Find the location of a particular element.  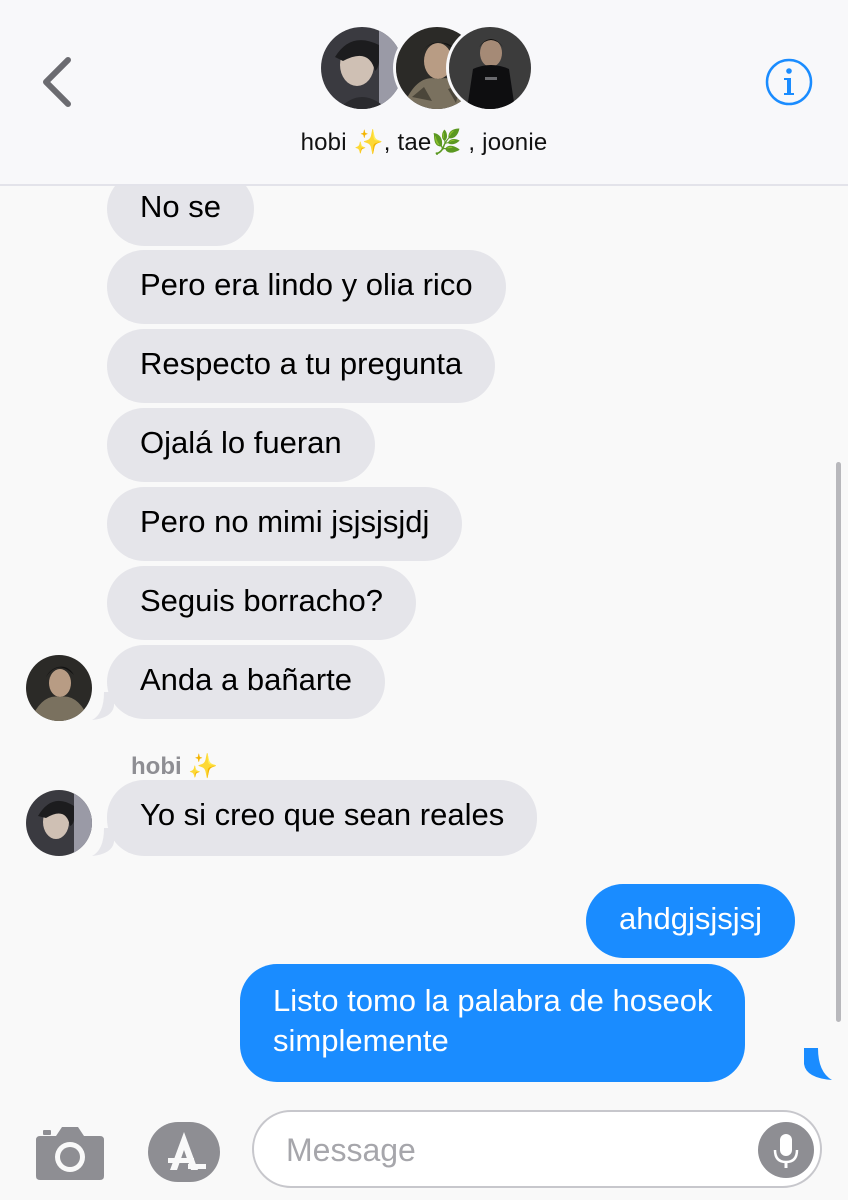

message-input is located at coordinates (506, 1150).